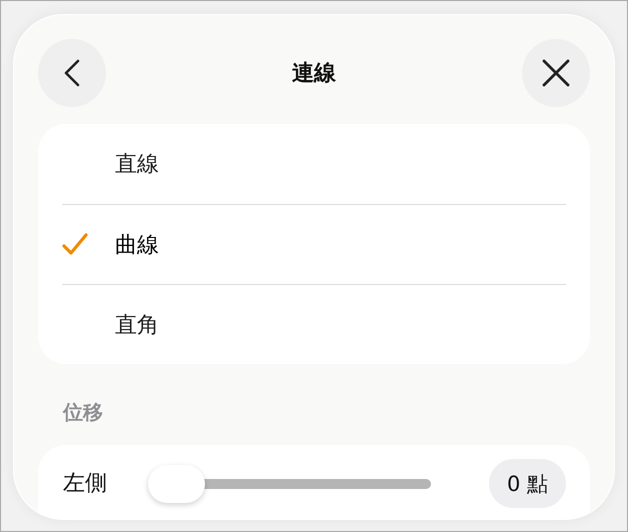 This screenshot has width=628, height=532. I want to click on section-title: 位移, so click(83, 412).